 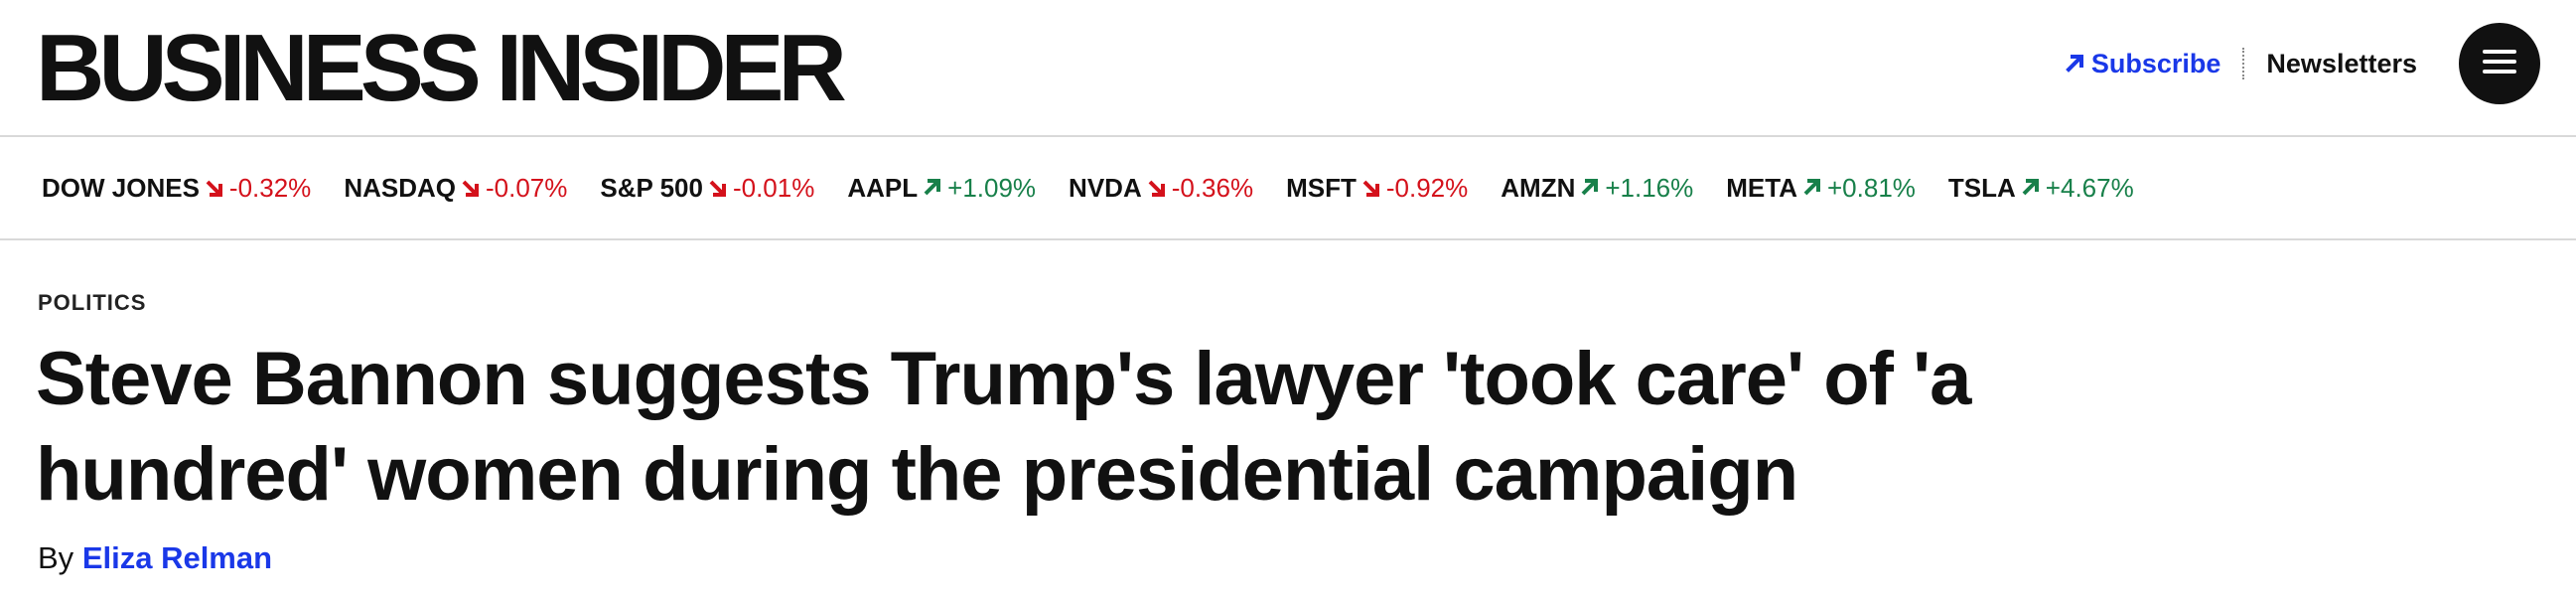 I want to click on ticker-item: AMZN +1.16%, so click(x=1597, y=189).